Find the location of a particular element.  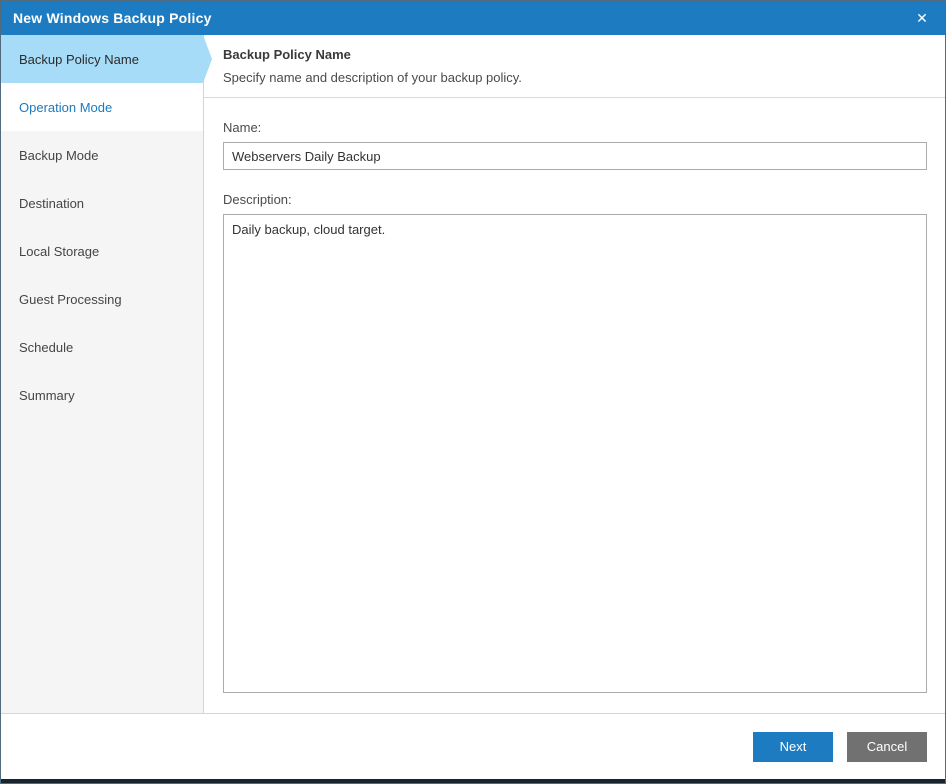

step-title: Backup Policy Name is located at coordinates (287, 54).